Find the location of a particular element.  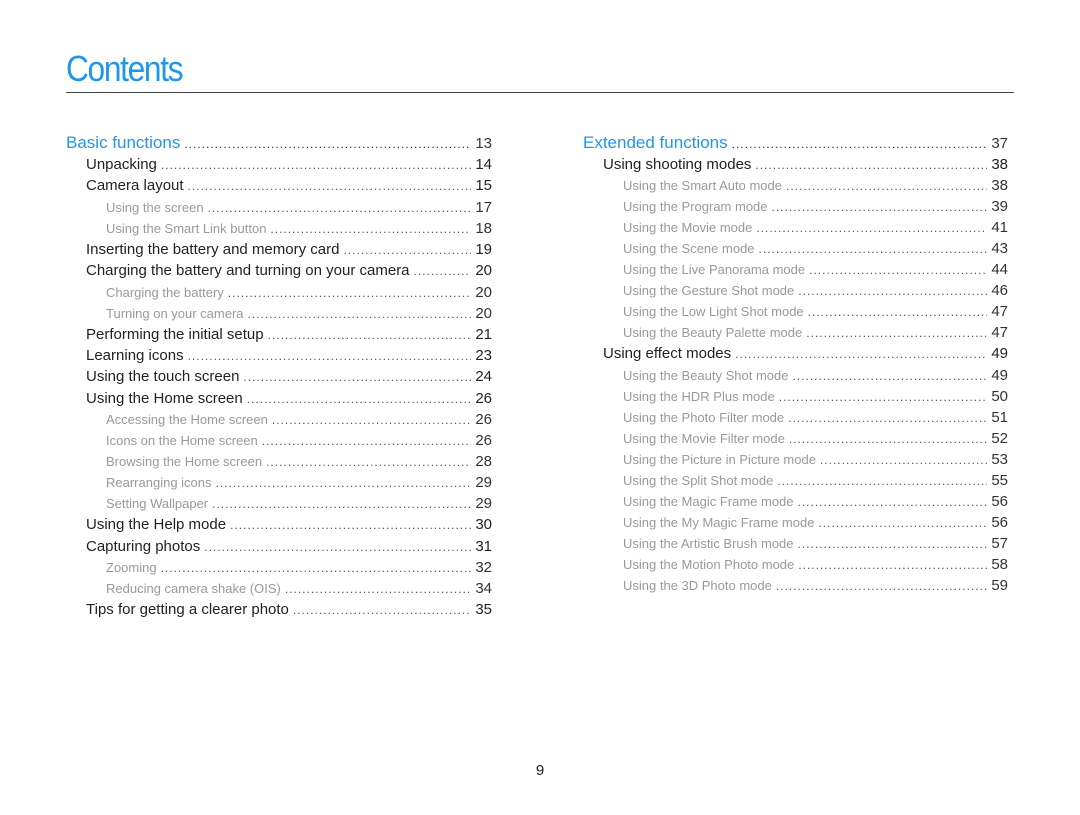

toc-subentry: Using the Movie Filter mode 52 is located at coordinates (795, 438).